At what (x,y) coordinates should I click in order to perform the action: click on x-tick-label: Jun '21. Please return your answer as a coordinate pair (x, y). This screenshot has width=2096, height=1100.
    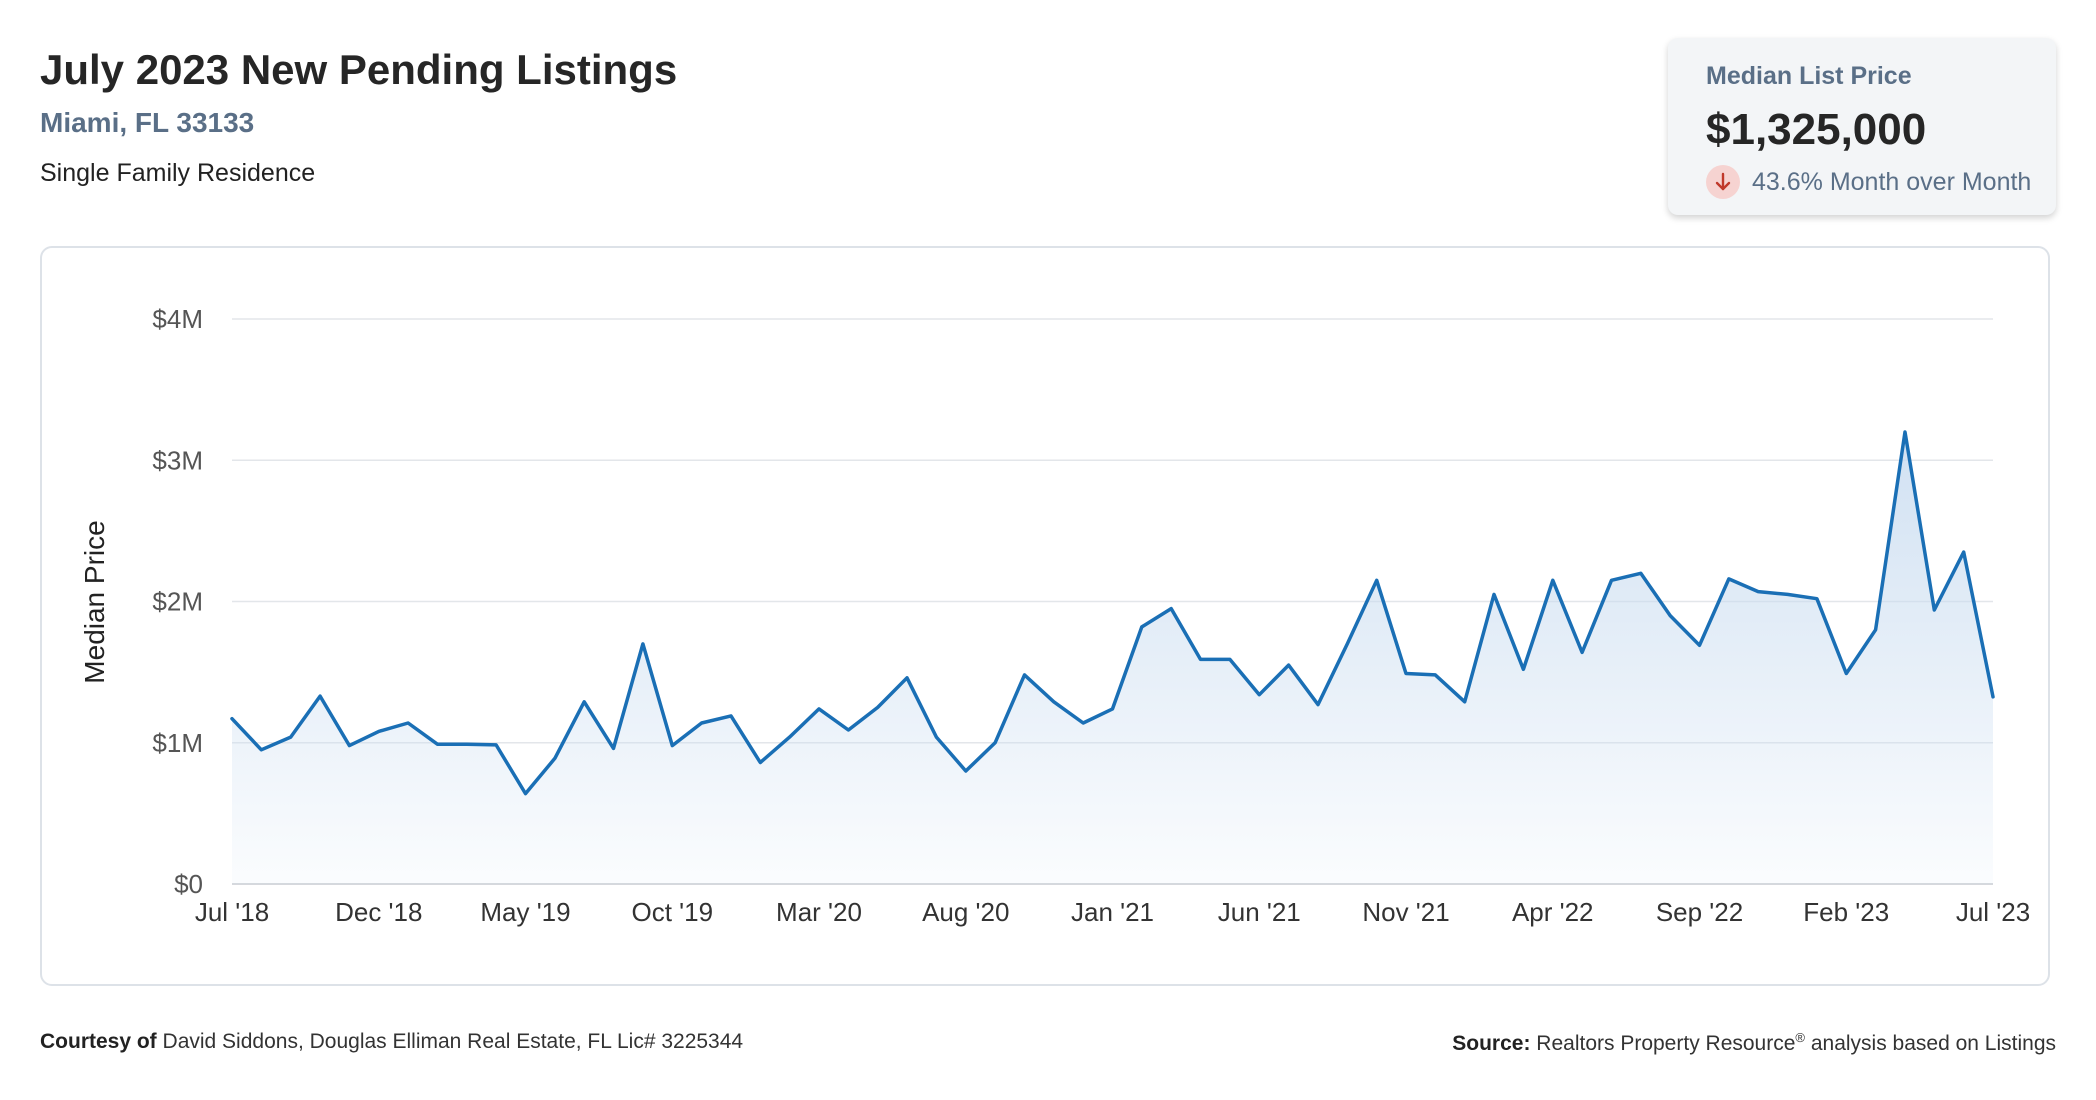
    Looking at the image, I should click on (1259, 912).